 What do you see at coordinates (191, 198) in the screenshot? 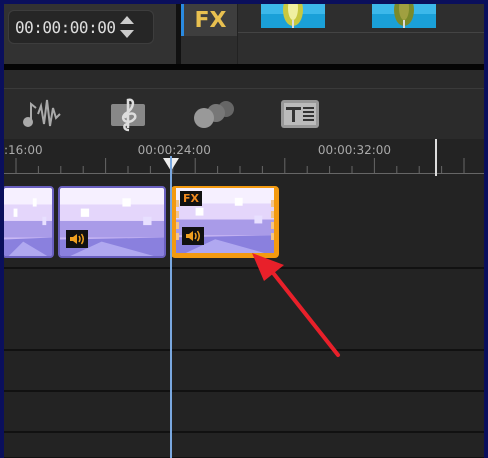
I see `fx-badge: FX` at bounding box center [191, 198].